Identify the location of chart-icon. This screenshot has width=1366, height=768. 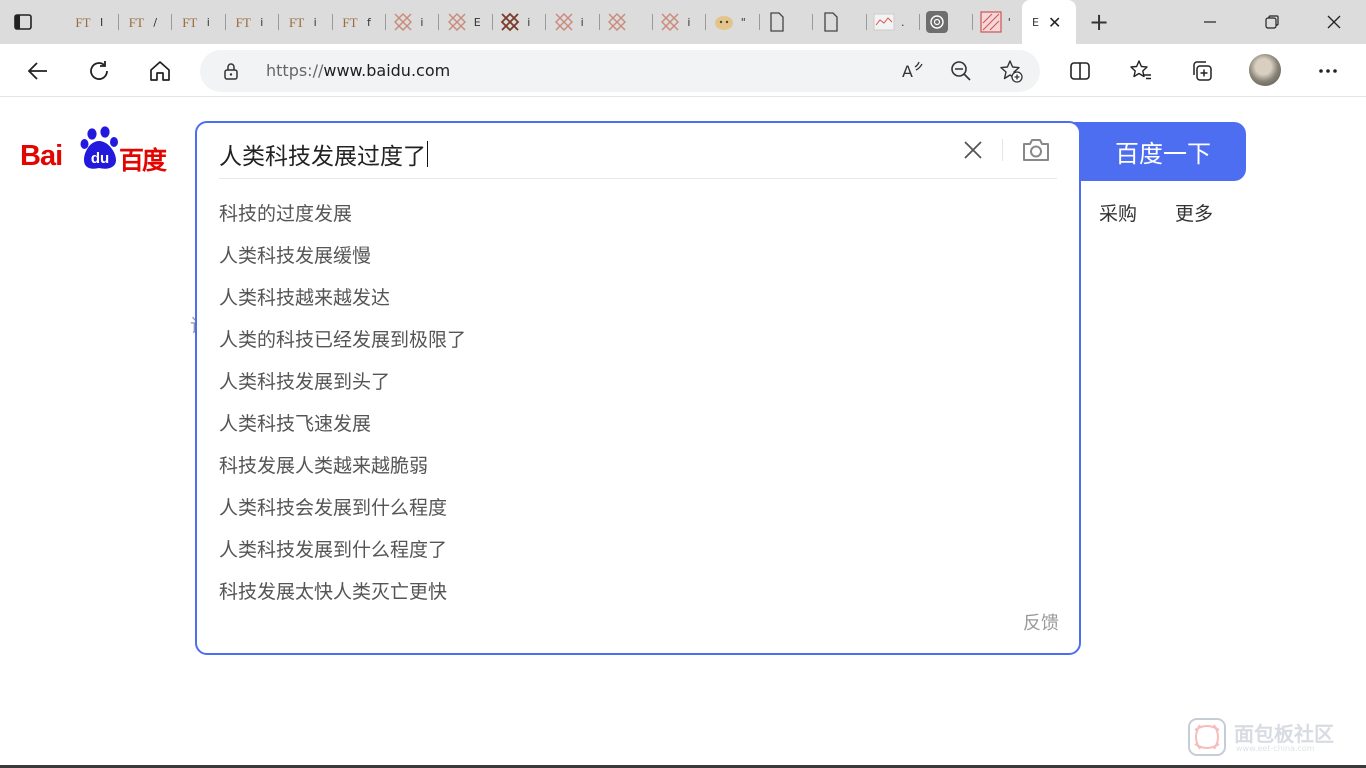
(884, 22).